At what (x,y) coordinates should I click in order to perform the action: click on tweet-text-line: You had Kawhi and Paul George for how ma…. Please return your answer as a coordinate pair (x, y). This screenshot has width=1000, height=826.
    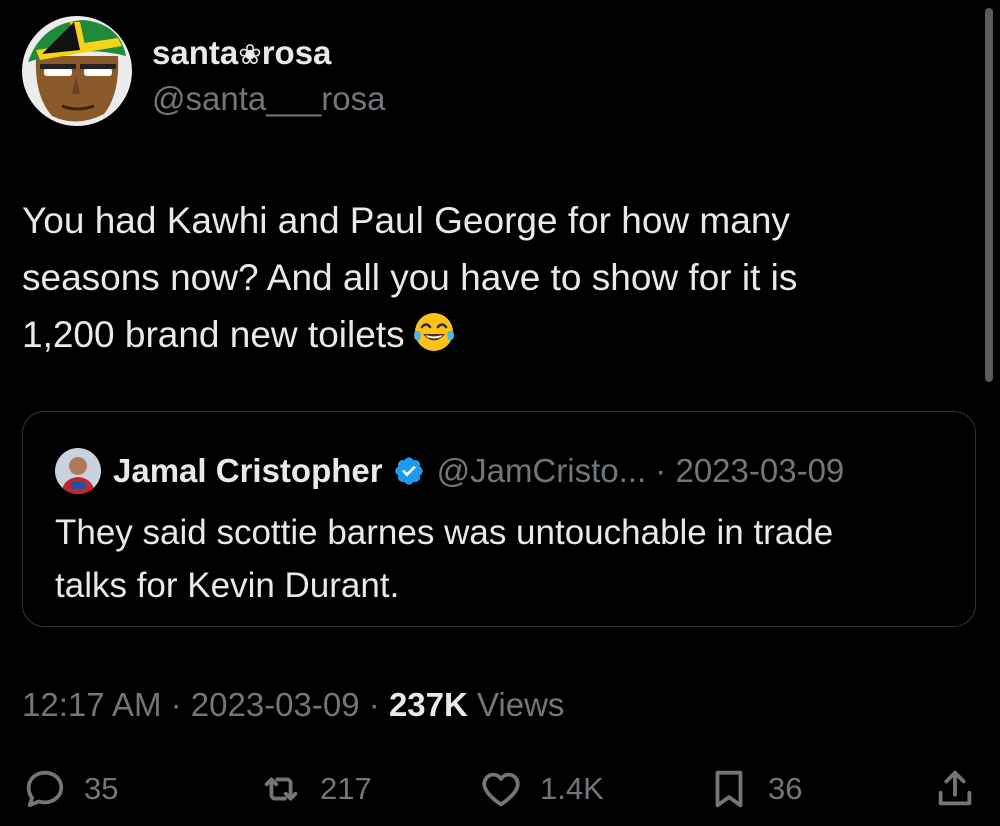
    Looking at the image, I should click on (406, 220).